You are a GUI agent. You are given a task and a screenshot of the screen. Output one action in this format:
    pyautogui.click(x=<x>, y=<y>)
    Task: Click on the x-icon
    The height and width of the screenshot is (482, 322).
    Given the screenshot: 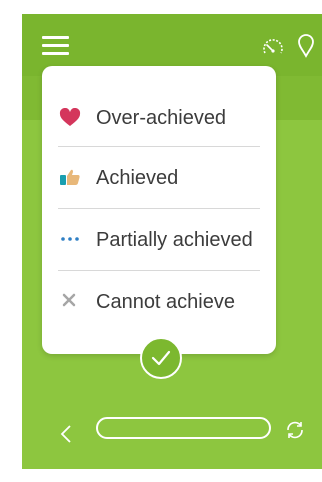 What is the action you would take?
    pyautogui.click(x=69, y=300)
    